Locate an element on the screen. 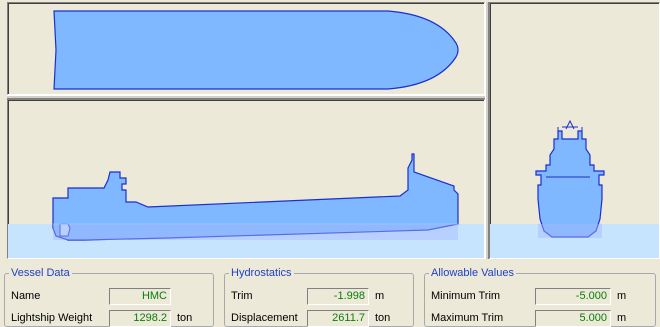 The height and width of the screenshot is (327, 660). hydrostatics-legend: Hydrostatics is located at coordinates (261, 273).